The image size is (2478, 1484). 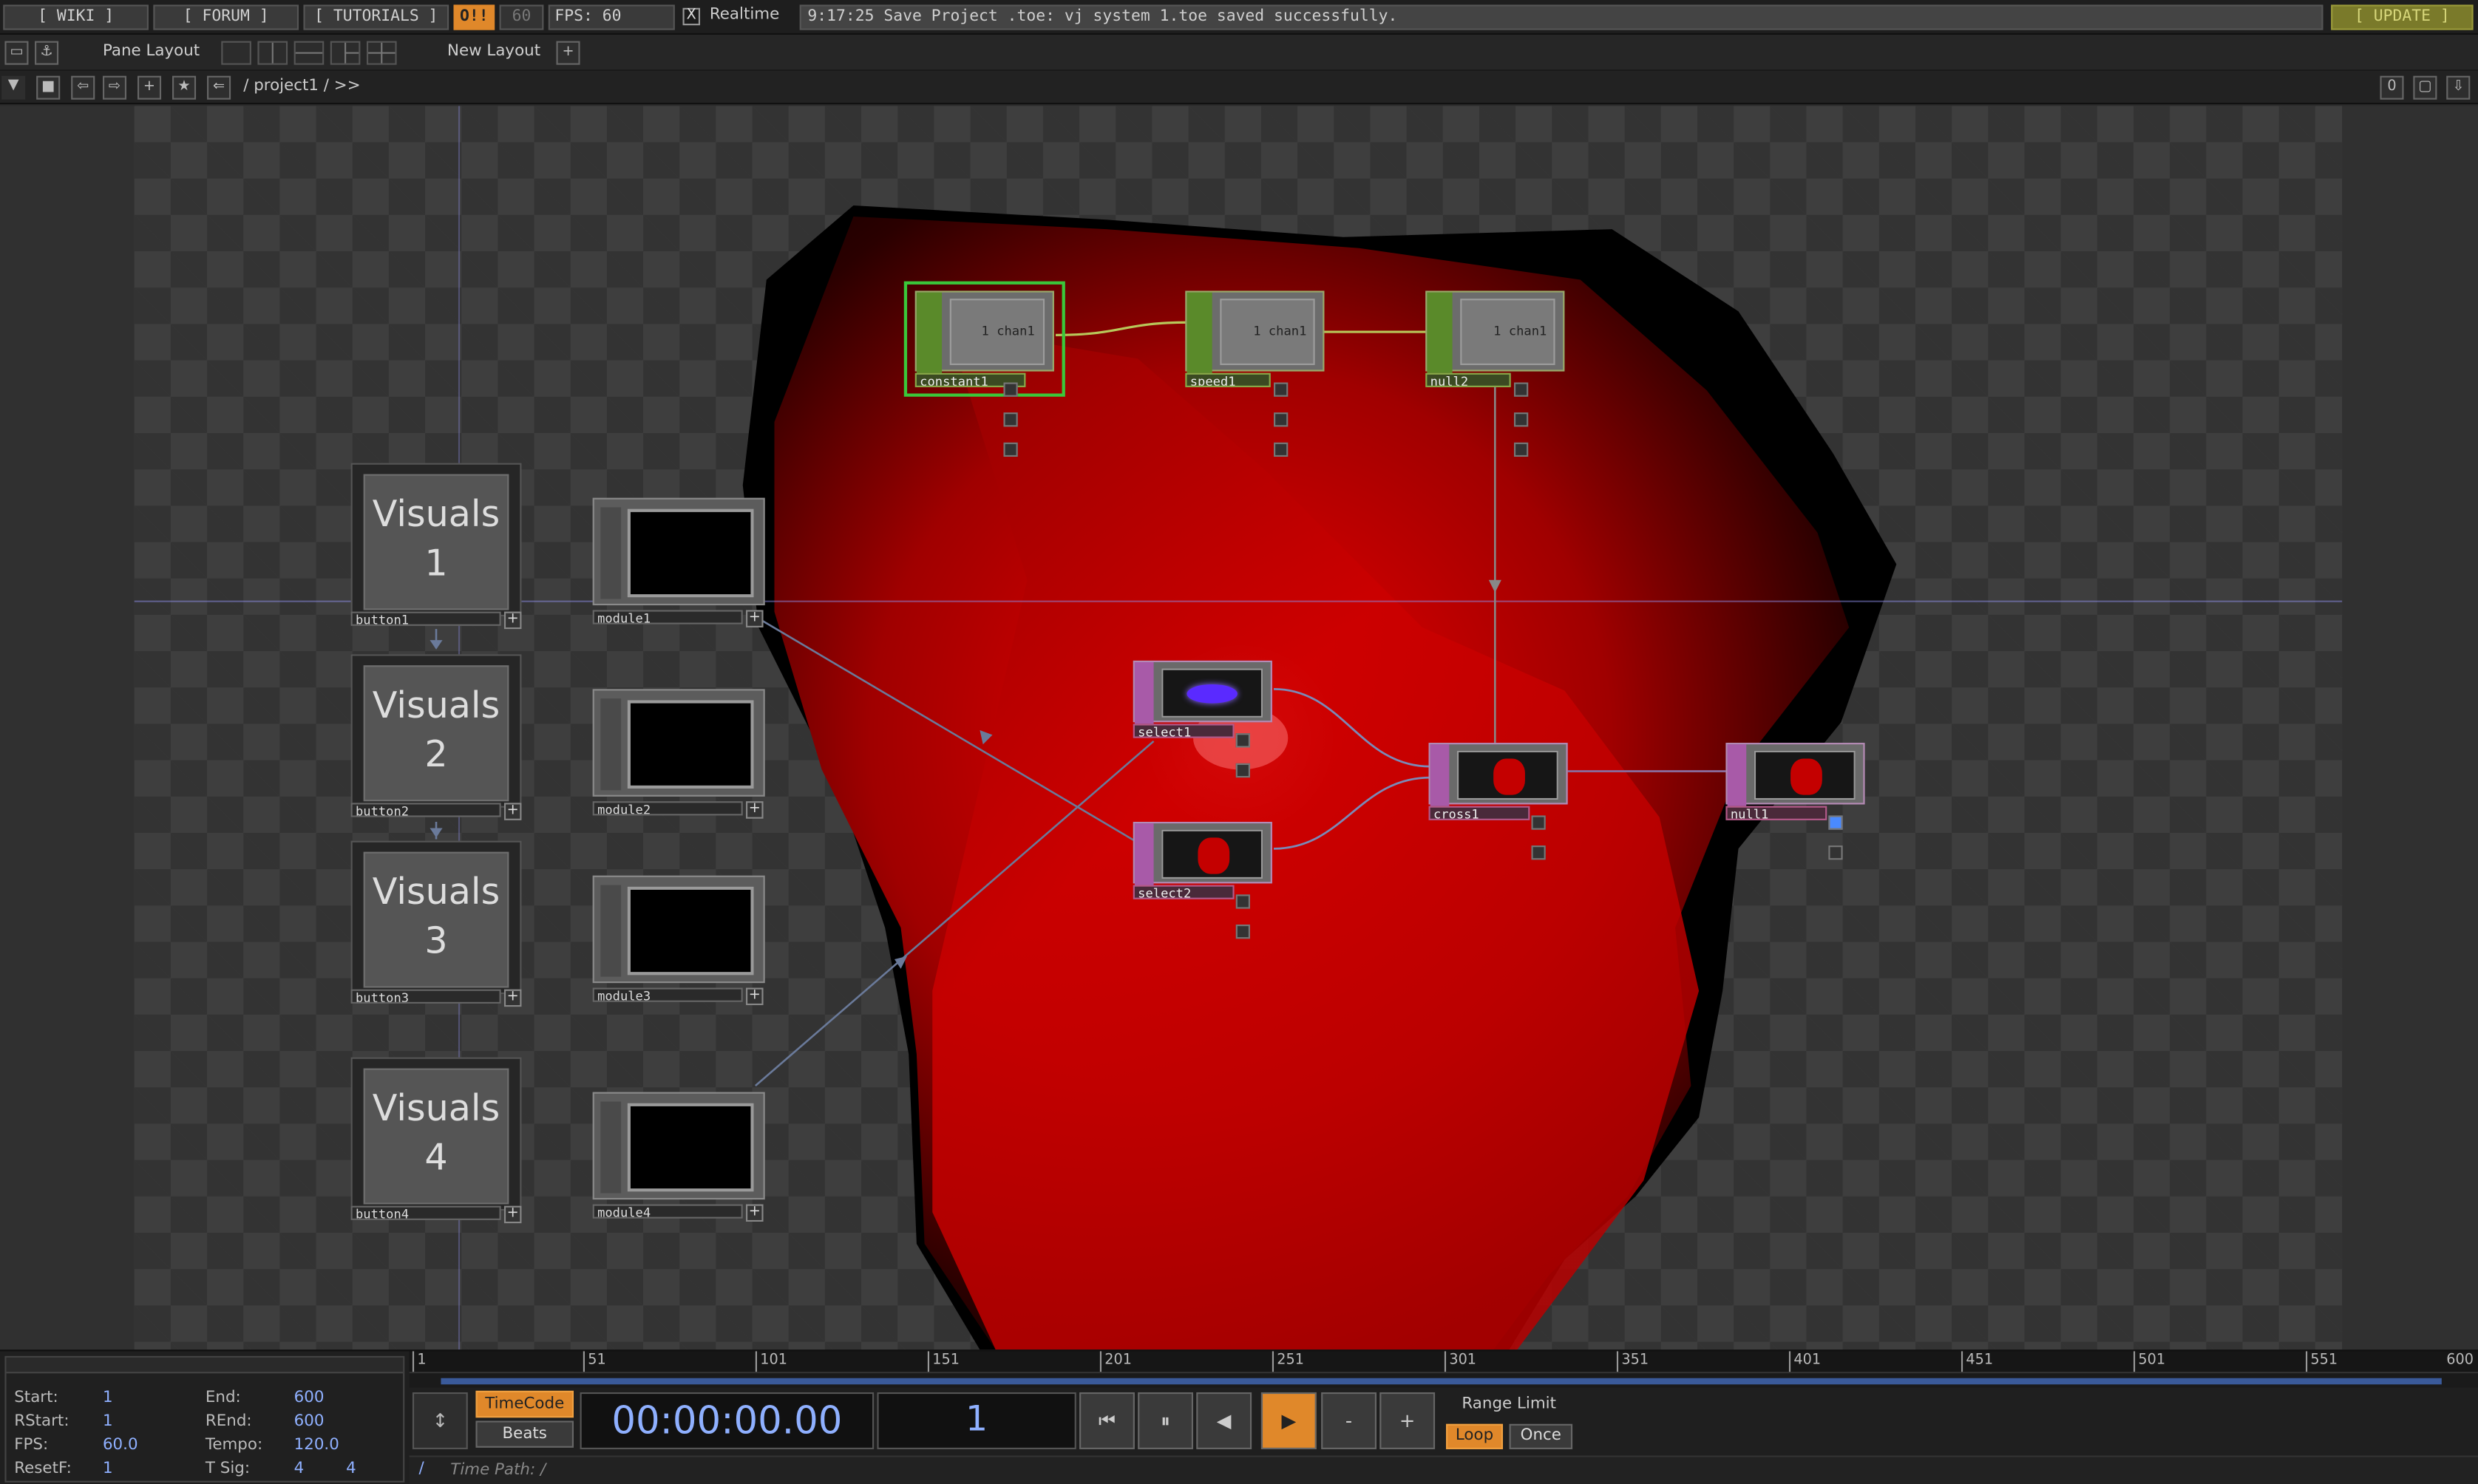 What do you see at coordinates (299, 1469) in the screenshot?
I see `tsig-value-1: 4` at bounding box center [299, 1469].